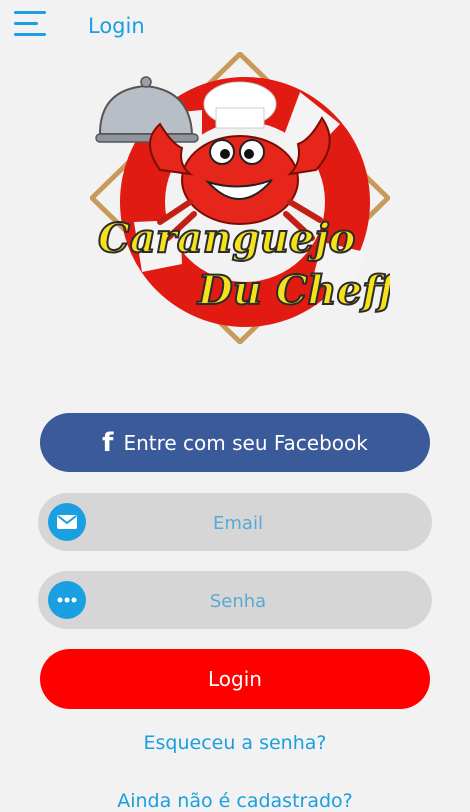 Image resolution: width=470 pixels, height=812 pixels. Describe the element at coordinates (116, 26) in the screenshot. I see `page-title: Login` at that location.